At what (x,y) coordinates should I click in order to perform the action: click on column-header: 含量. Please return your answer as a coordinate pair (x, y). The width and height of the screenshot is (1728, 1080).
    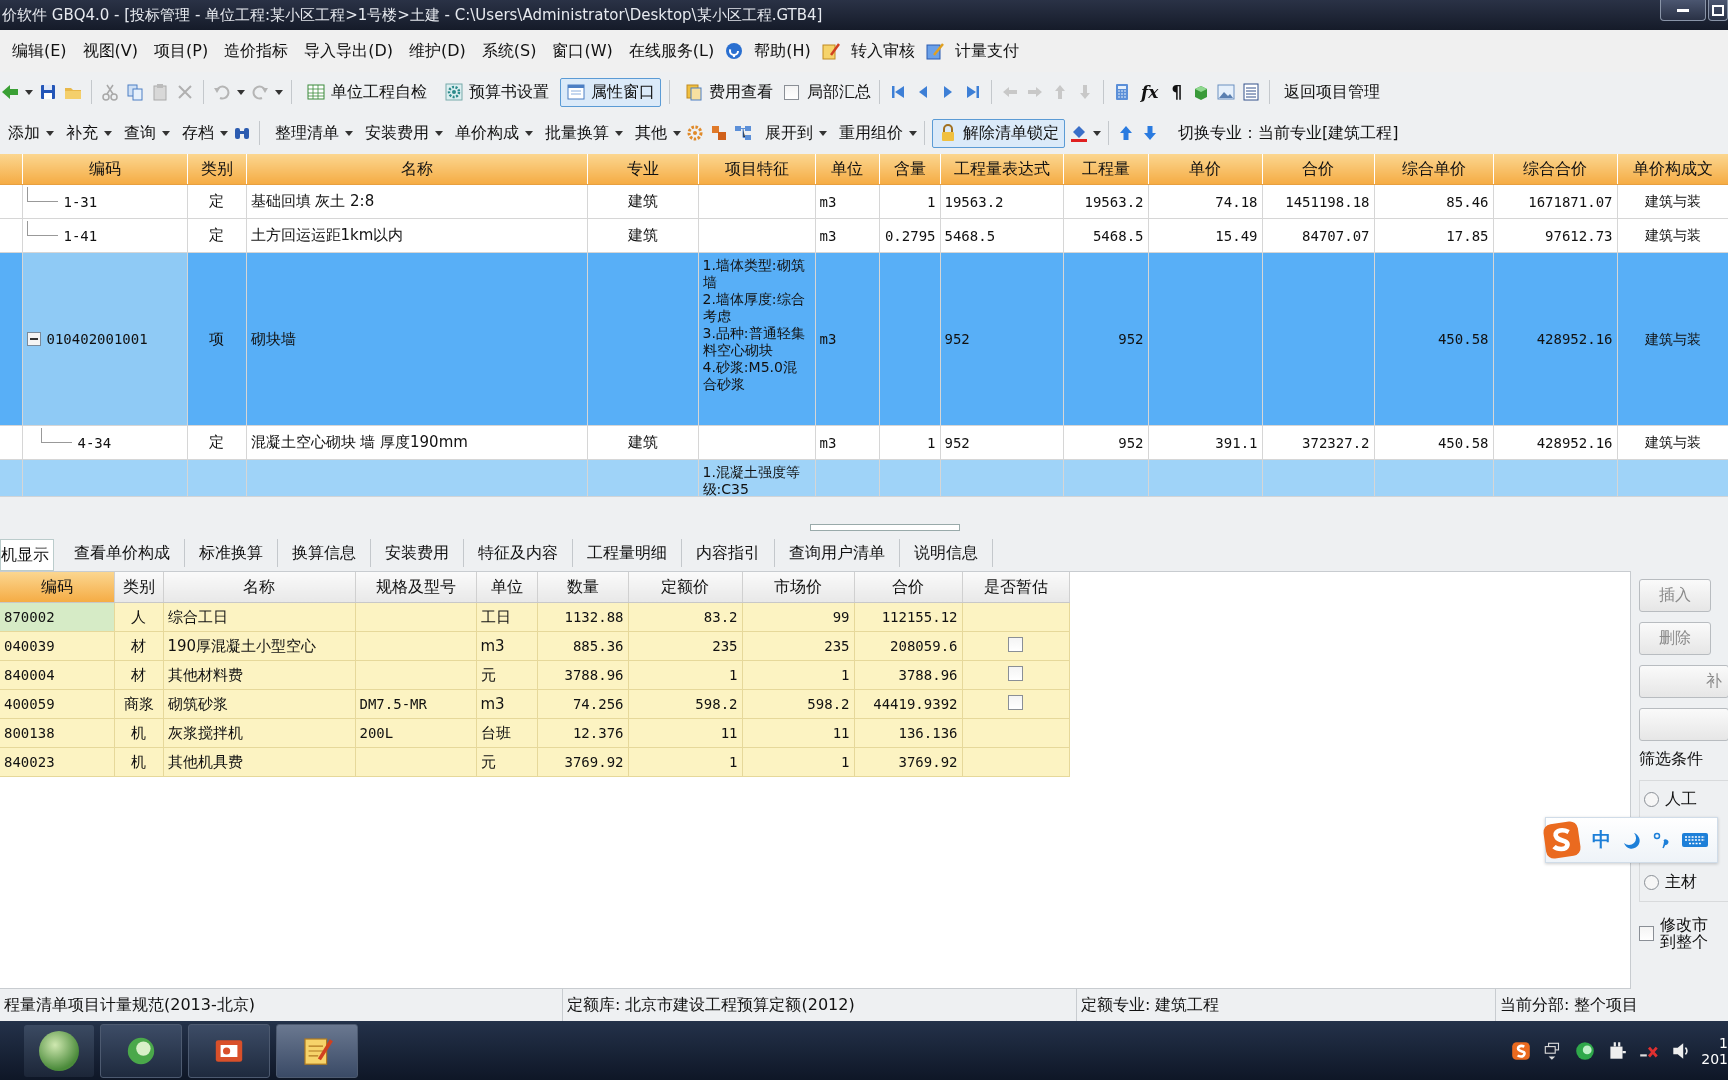
    Looking at the image, I should click on (909, 169).